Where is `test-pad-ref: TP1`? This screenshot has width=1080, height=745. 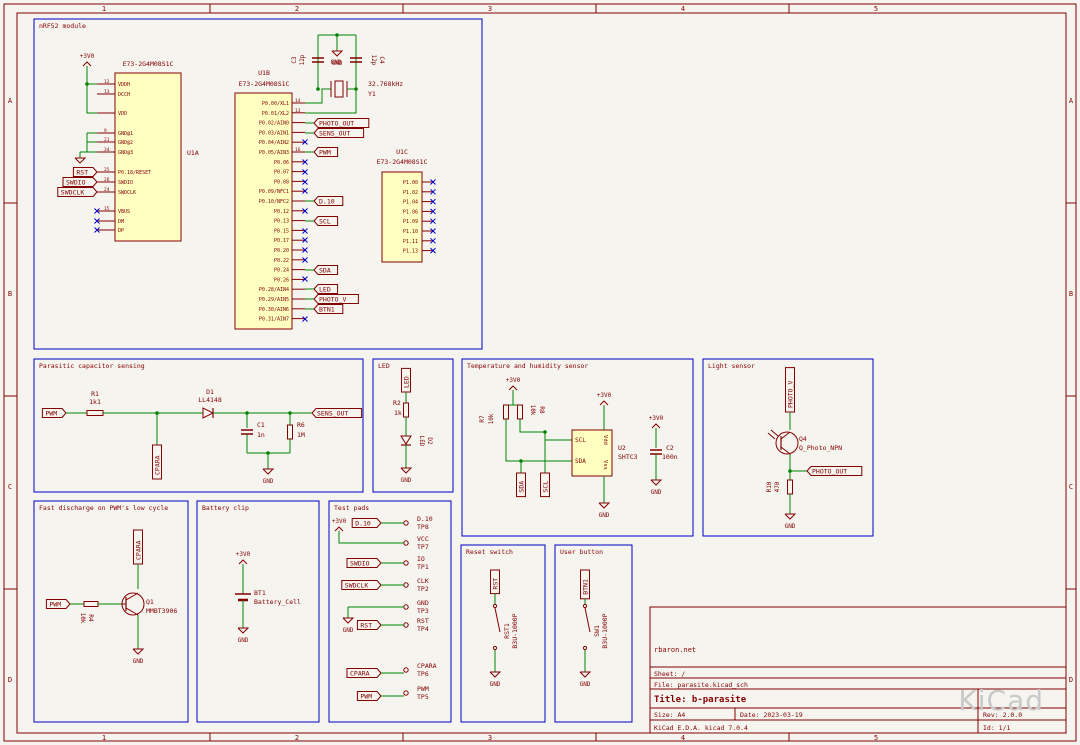 test-pad-ref: TP1 is located at coordinates (423, 567).